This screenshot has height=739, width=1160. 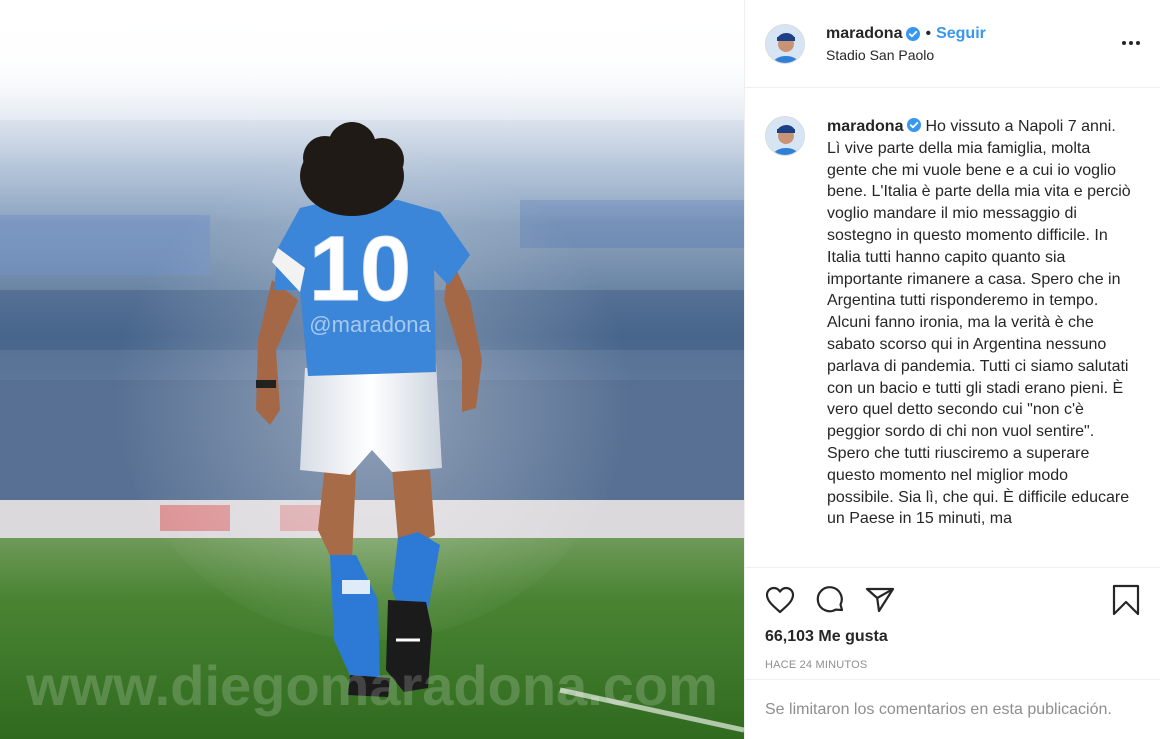 What do you see at coordinates (789, 636) in the screenshot?
I see `likes-number: 66,103` at bounding box center [789, 636].